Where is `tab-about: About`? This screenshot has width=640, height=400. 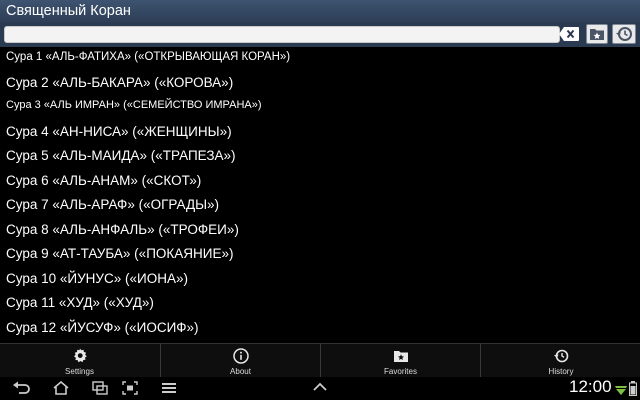
tab-about: About is located at coordinates (240, 361).